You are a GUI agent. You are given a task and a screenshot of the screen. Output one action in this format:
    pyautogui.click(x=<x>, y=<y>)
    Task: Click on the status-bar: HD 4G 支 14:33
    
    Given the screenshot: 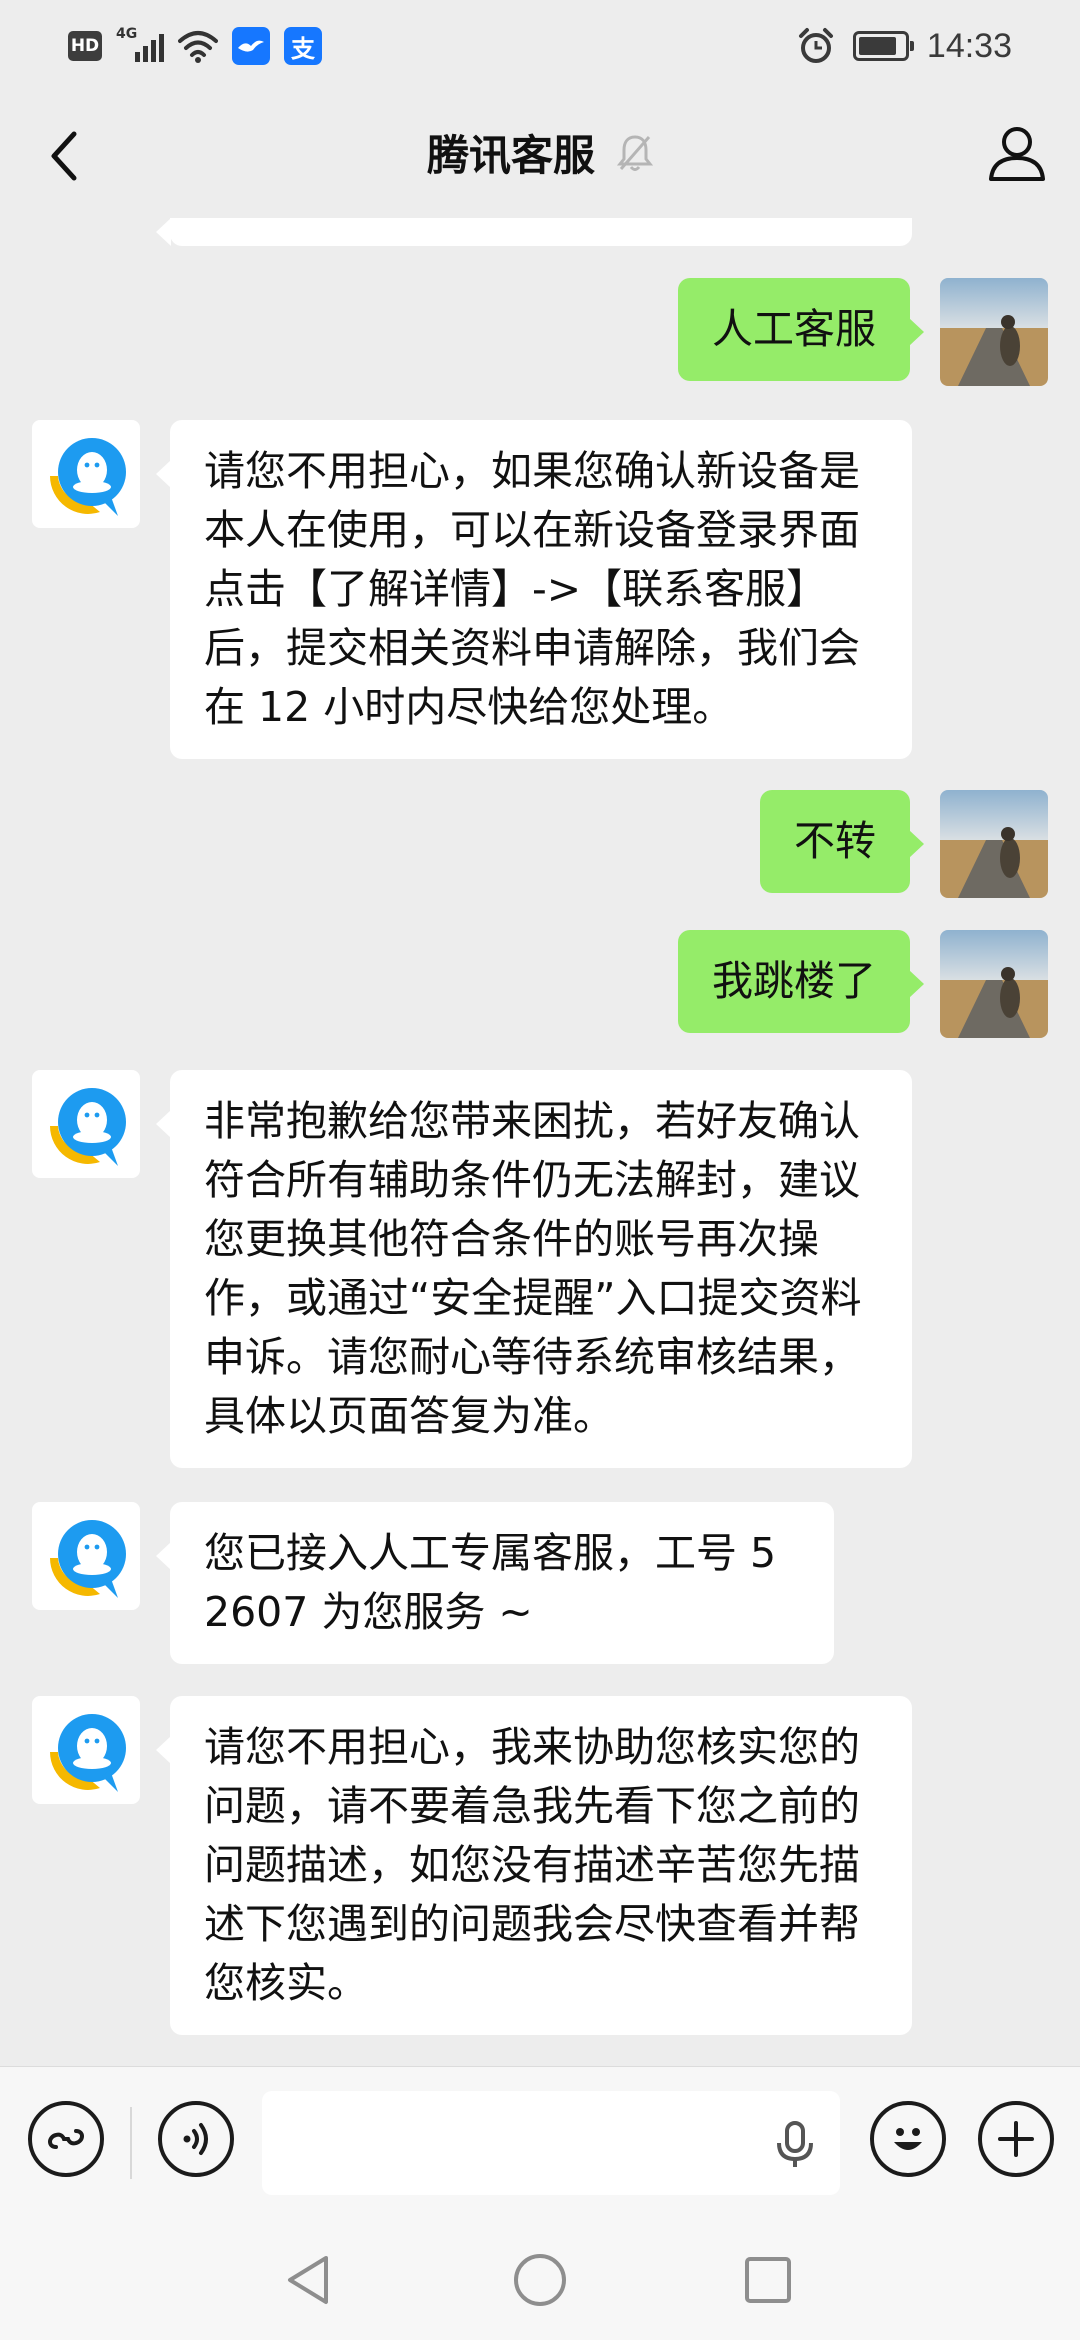 What is the action you would take?
    pyautogui.click(x=540, y=45)
    